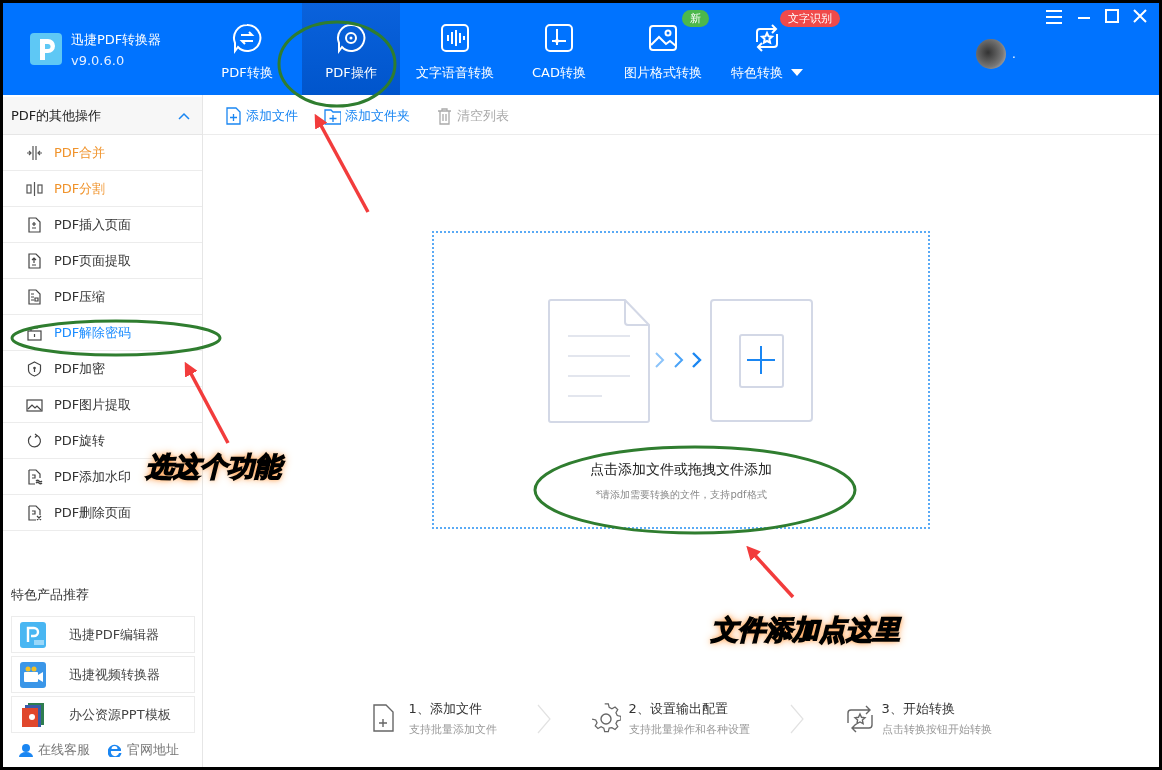 This screenshot has height=770, width=1162. What do you see at coordinates (332, 115) in the screenshot?
I see `folder-plus-icon` at bounding box center [332, 115].